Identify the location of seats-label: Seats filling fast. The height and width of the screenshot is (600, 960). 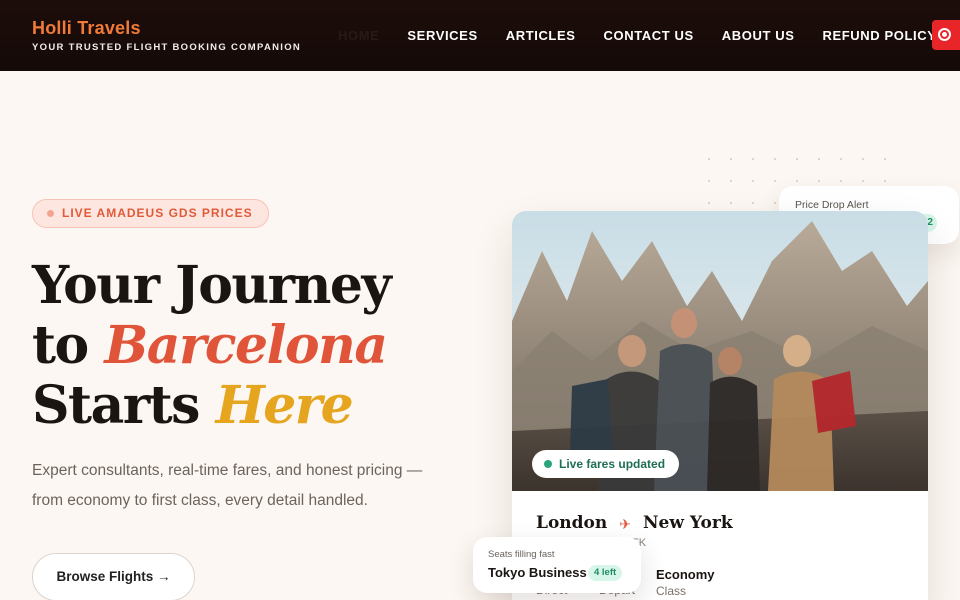
(521, 554).